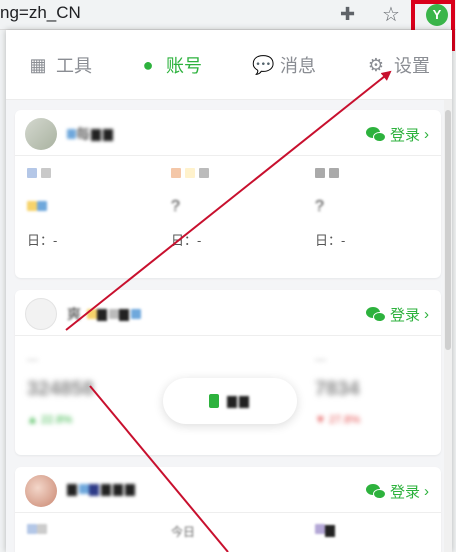 The height and width of the screenshot is (552, 456). I want to click on tab-tools: ▦ 工具, so click(60, 65).